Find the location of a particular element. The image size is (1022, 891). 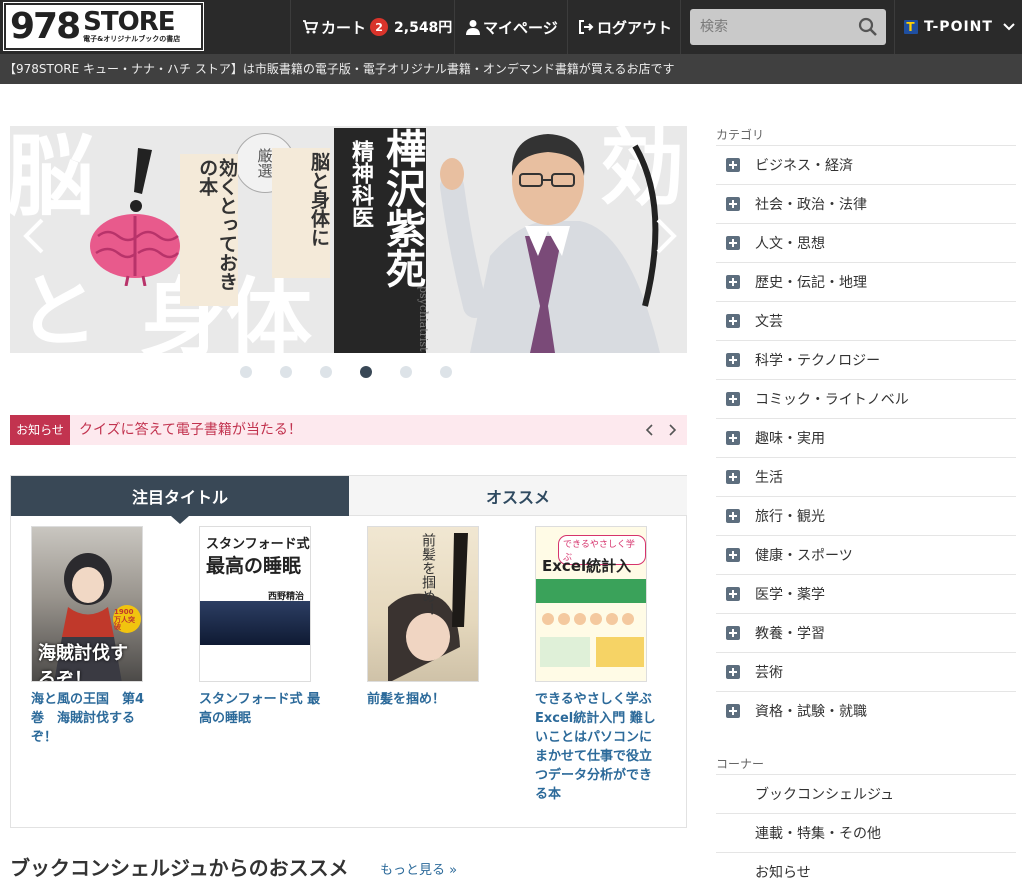

category-item: 人文・思想 is located at coordinates (866, 242).